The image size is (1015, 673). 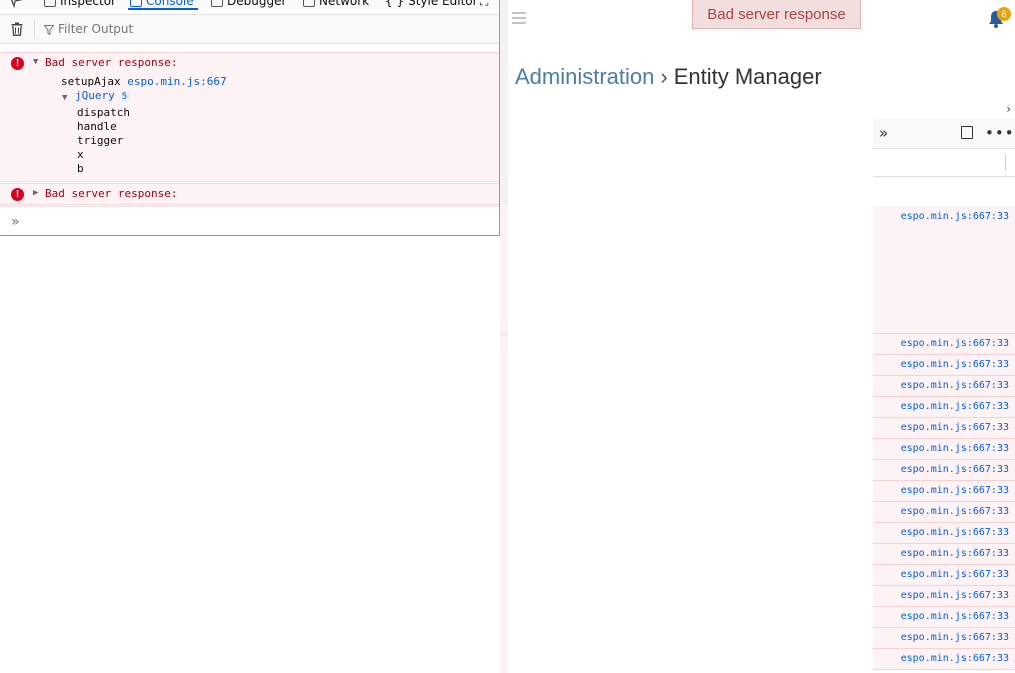 I want to click on active-tab-indicator, so click(x=163, y=9).